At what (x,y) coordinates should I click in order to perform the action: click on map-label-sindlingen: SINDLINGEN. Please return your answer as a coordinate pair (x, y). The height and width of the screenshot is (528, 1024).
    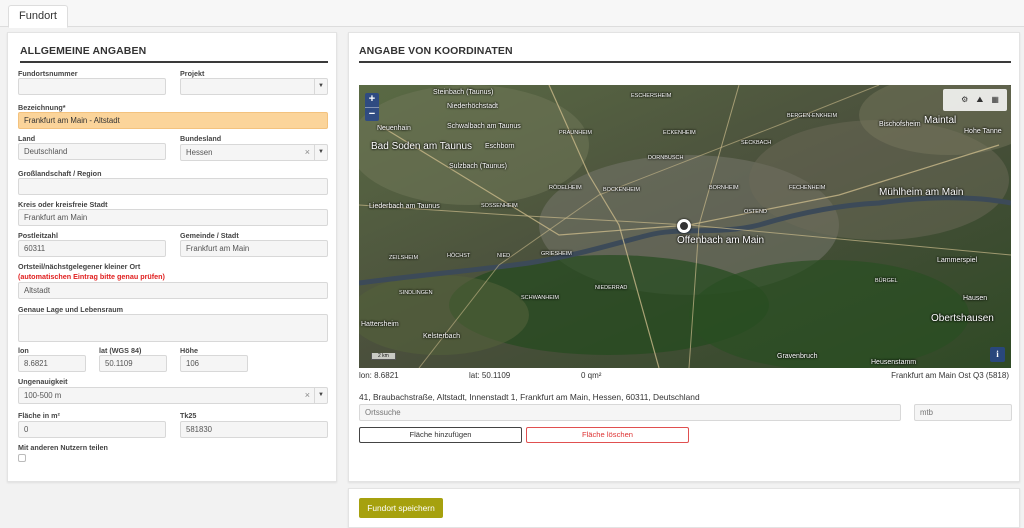
    Looking at the image, I should click on (416, 293).